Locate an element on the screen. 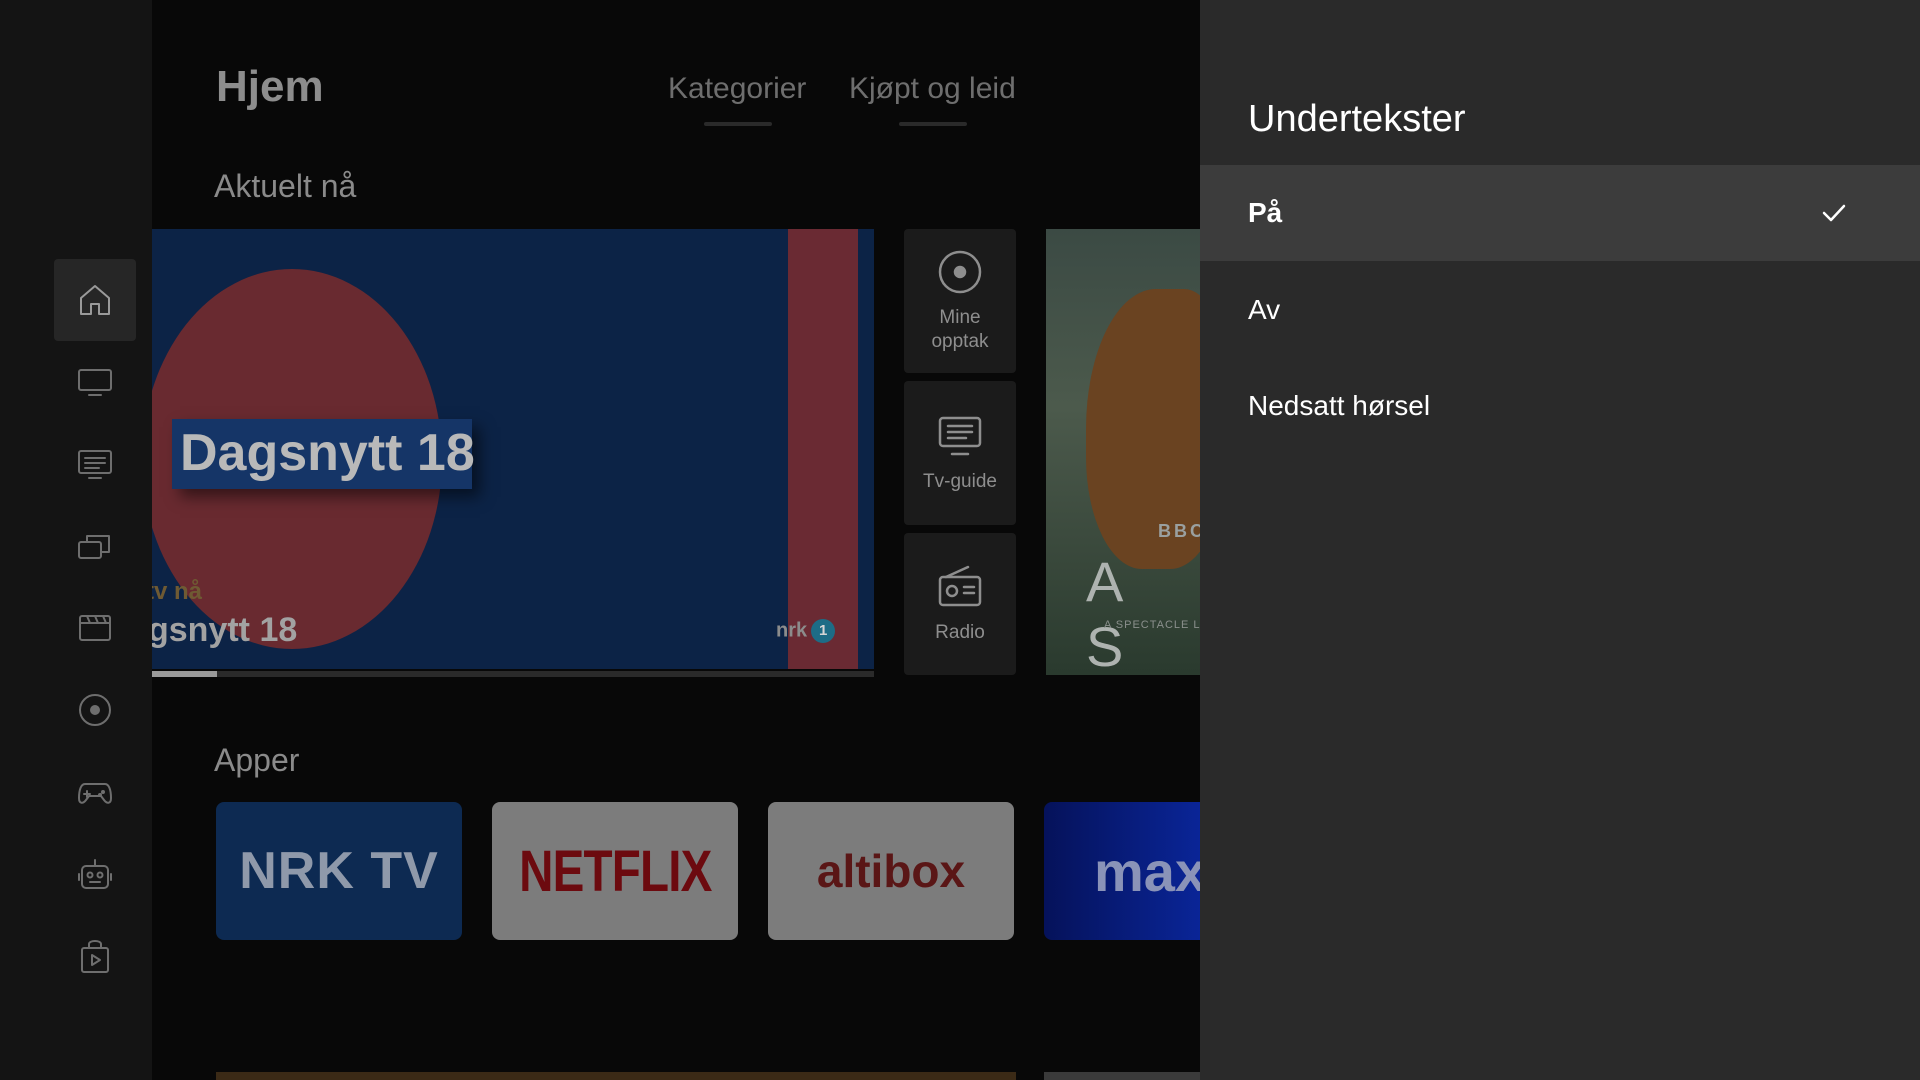  tile-label: Tv-guide is located at coordinates (960, 481).